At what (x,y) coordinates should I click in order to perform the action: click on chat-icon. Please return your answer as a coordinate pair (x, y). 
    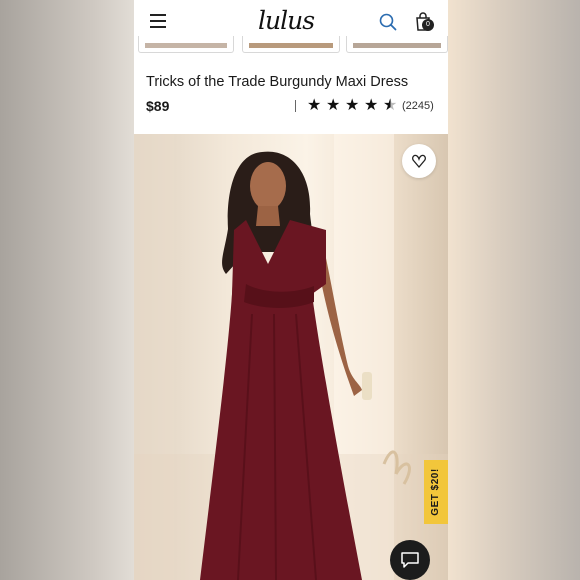
    Looking at the image, I should click on (410, 560).